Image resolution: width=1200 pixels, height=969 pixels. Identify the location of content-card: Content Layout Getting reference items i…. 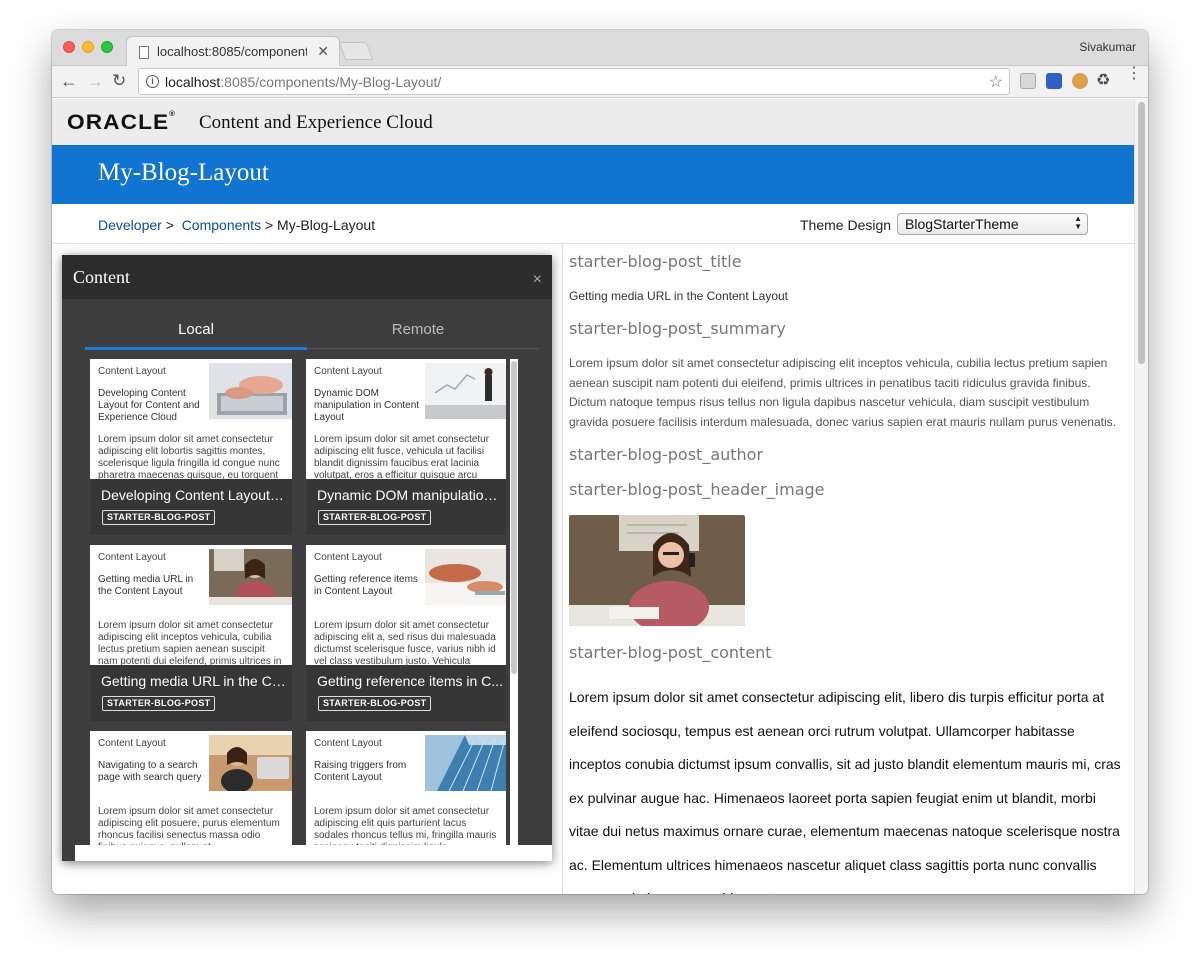
(406, 633).